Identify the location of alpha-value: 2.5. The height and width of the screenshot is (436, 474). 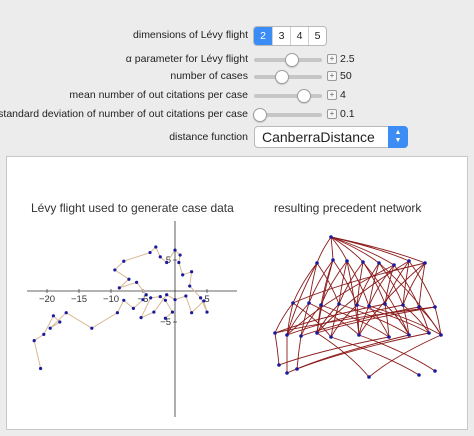
(347, 59).